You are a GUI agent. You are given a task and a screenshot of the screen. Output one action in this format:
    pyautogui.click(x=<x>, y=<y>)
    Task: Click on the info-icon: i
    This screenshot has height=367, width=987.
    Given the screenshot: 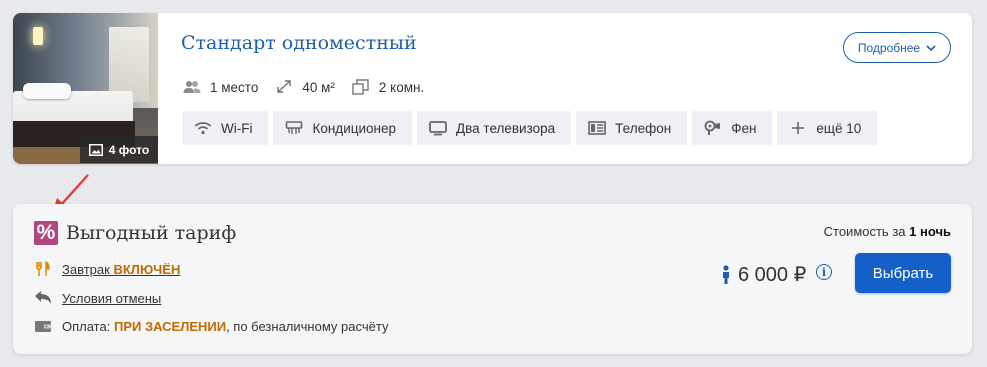 What is the action you would take?
    pyautogui.click(x=824, y=272)
    